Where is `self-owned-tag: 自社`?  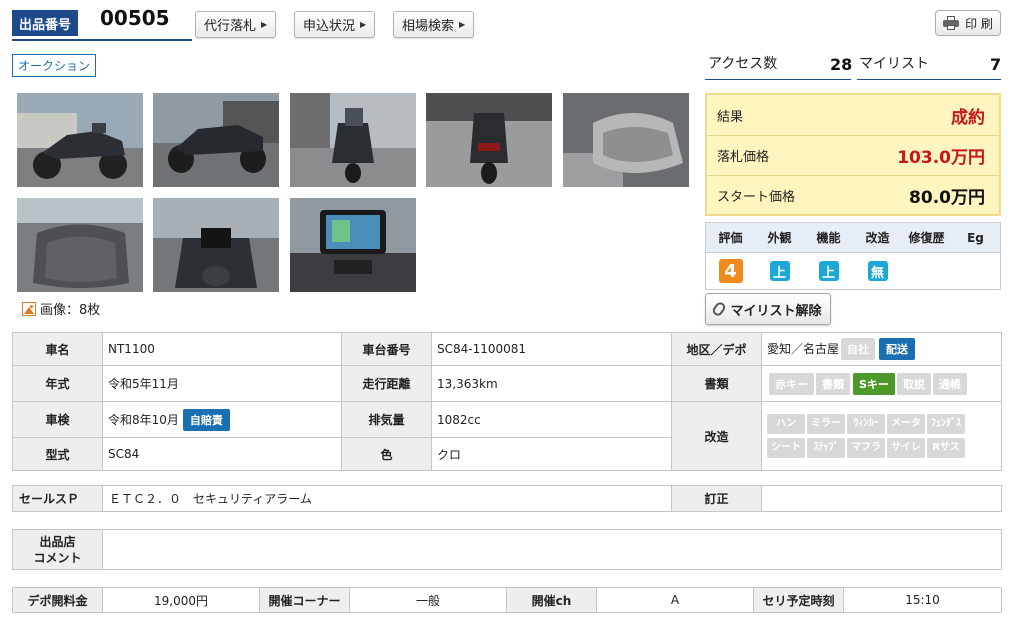
self-owned-tag: 自社 is located at coordinates (858, 349).